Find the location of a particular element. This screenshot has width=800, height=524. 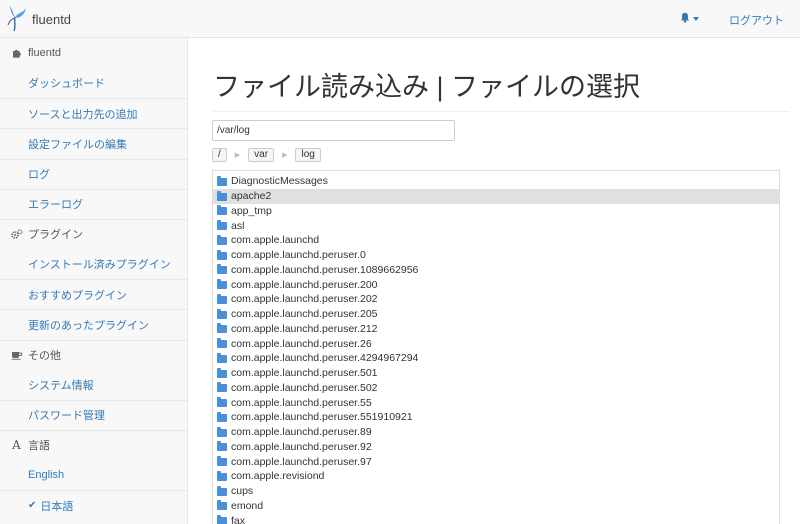

file-list-item: com.apple.launchd.peruser.92 is located at coordinates (496, 447).